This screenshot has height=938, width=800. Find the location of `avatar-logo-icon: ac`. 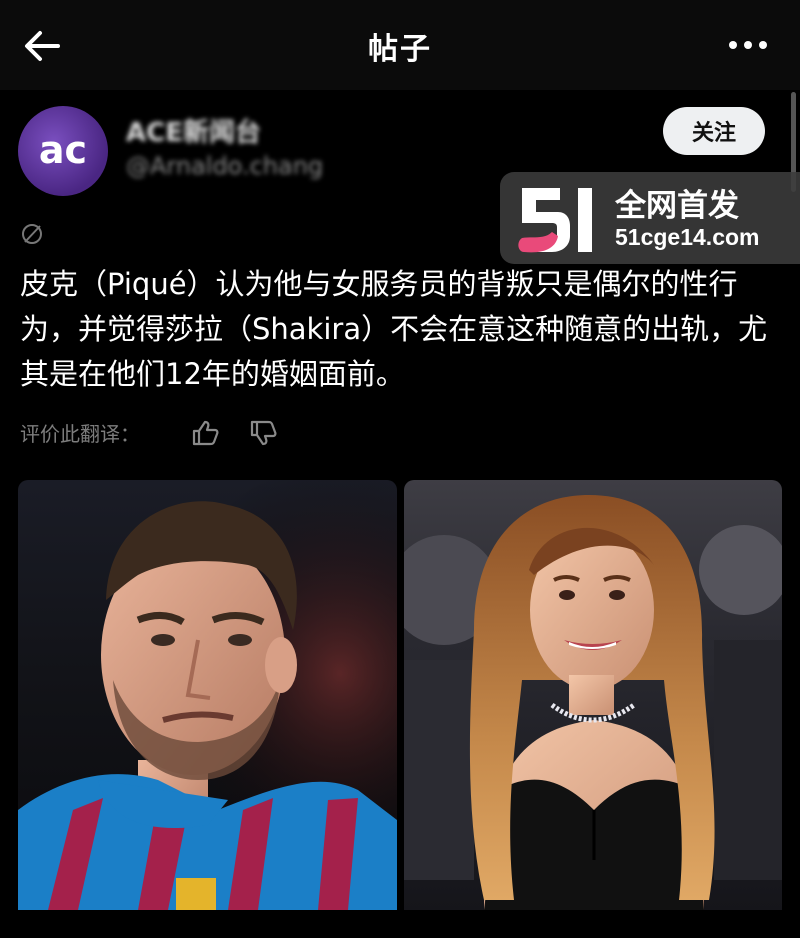

avatar-logo-icon: ac is located at coordinates (63, 150).